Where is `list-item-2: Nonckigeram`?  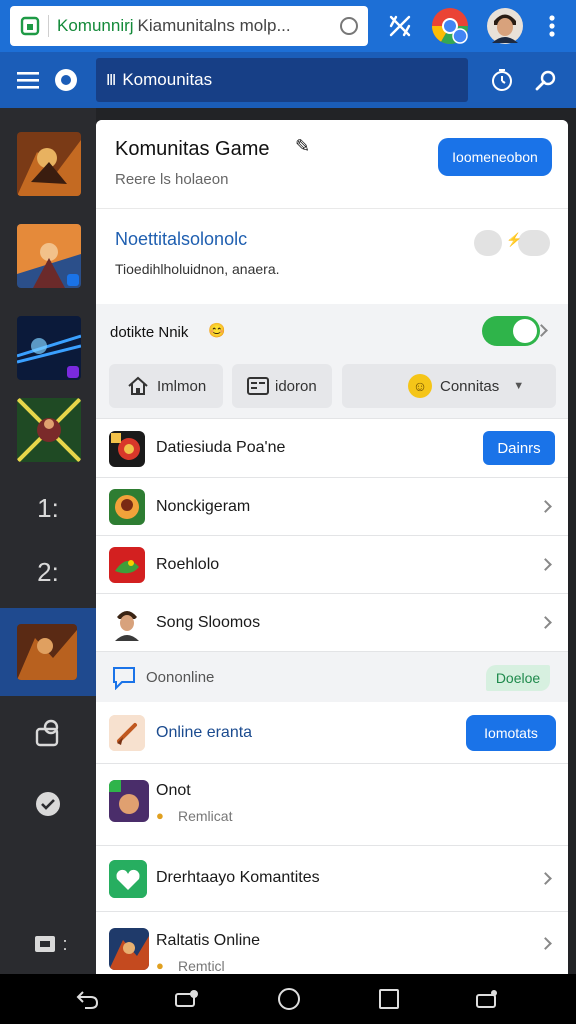
list-item-2: Nonckigeram is located at coordinates (332, 507).